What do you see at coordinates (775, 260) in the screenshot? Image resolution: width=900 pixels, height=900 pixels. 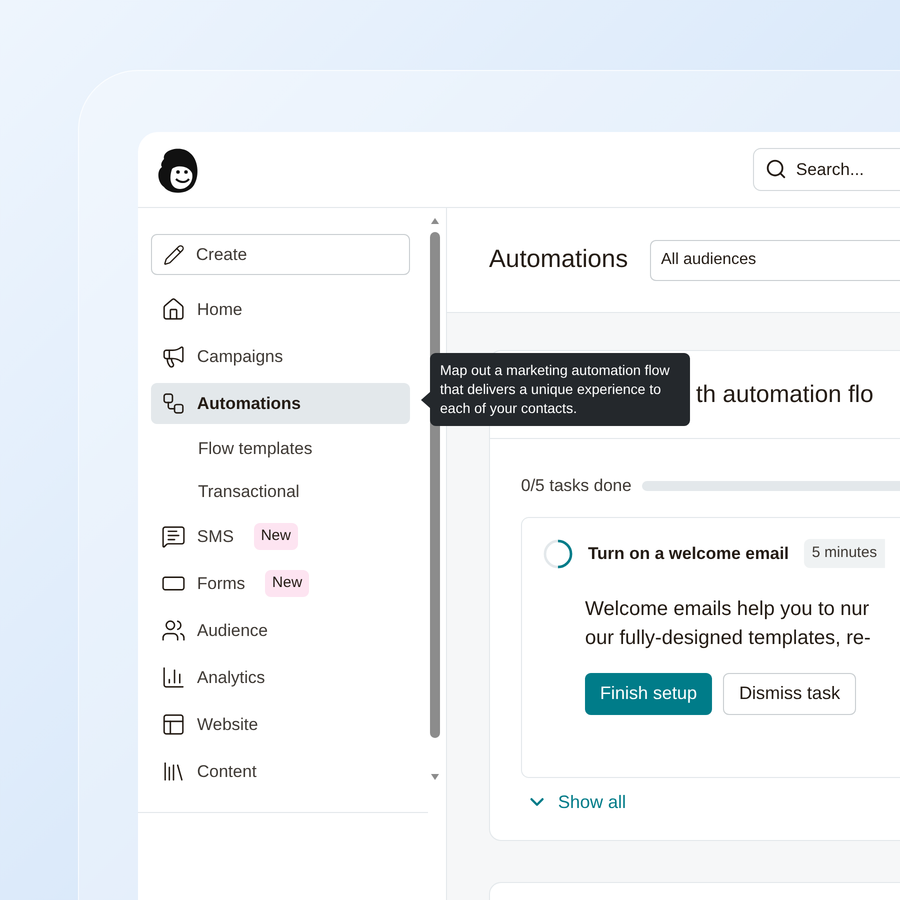 I see `audience-select: All audiences` at bounding box center [775, 260].